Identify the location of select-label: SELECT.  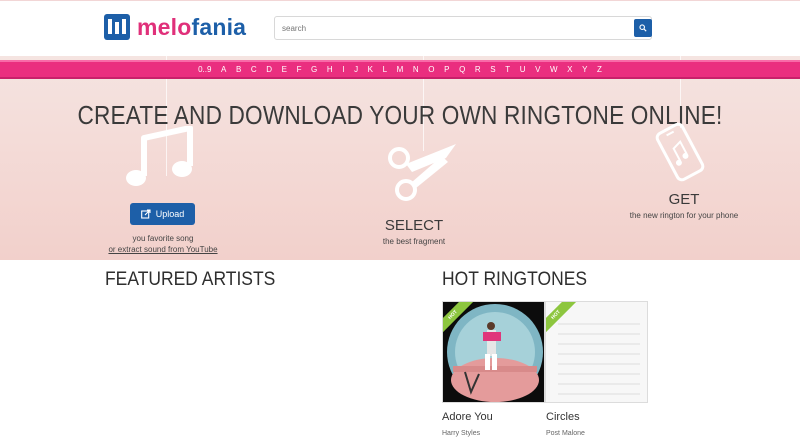
(414, 225).